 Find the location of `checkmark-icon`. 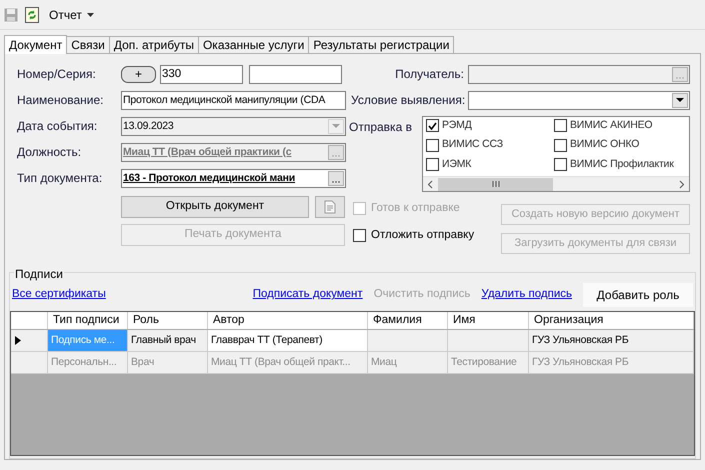

checkmark-icon is located at coordinates (432, 126).